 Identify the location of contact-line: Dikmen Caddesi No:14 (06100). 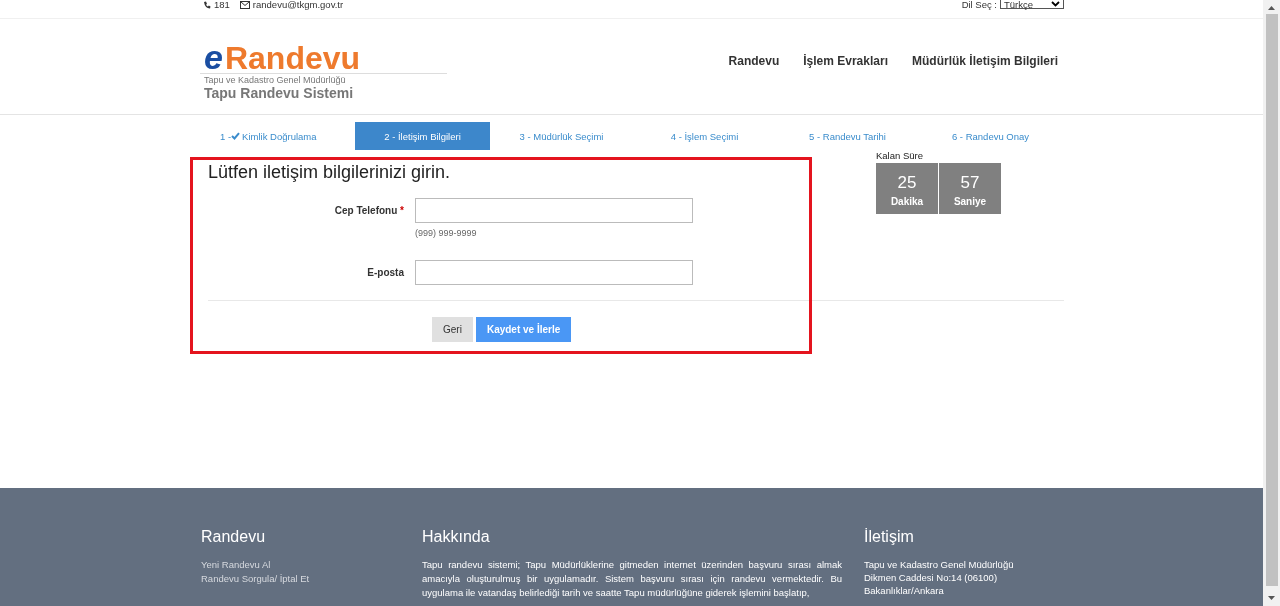
(931, 577).